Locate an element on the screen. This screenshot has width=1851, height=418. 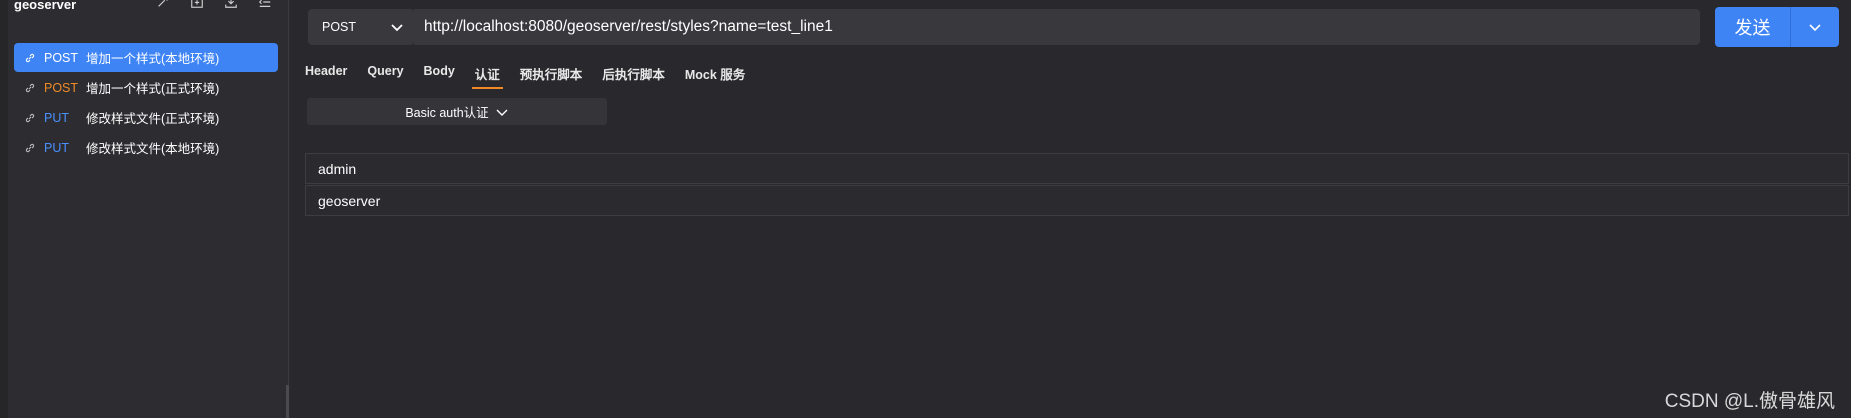
api-item-put-local: PUT 修改样式文件(本地环境) is located at coordinates (146, 147).